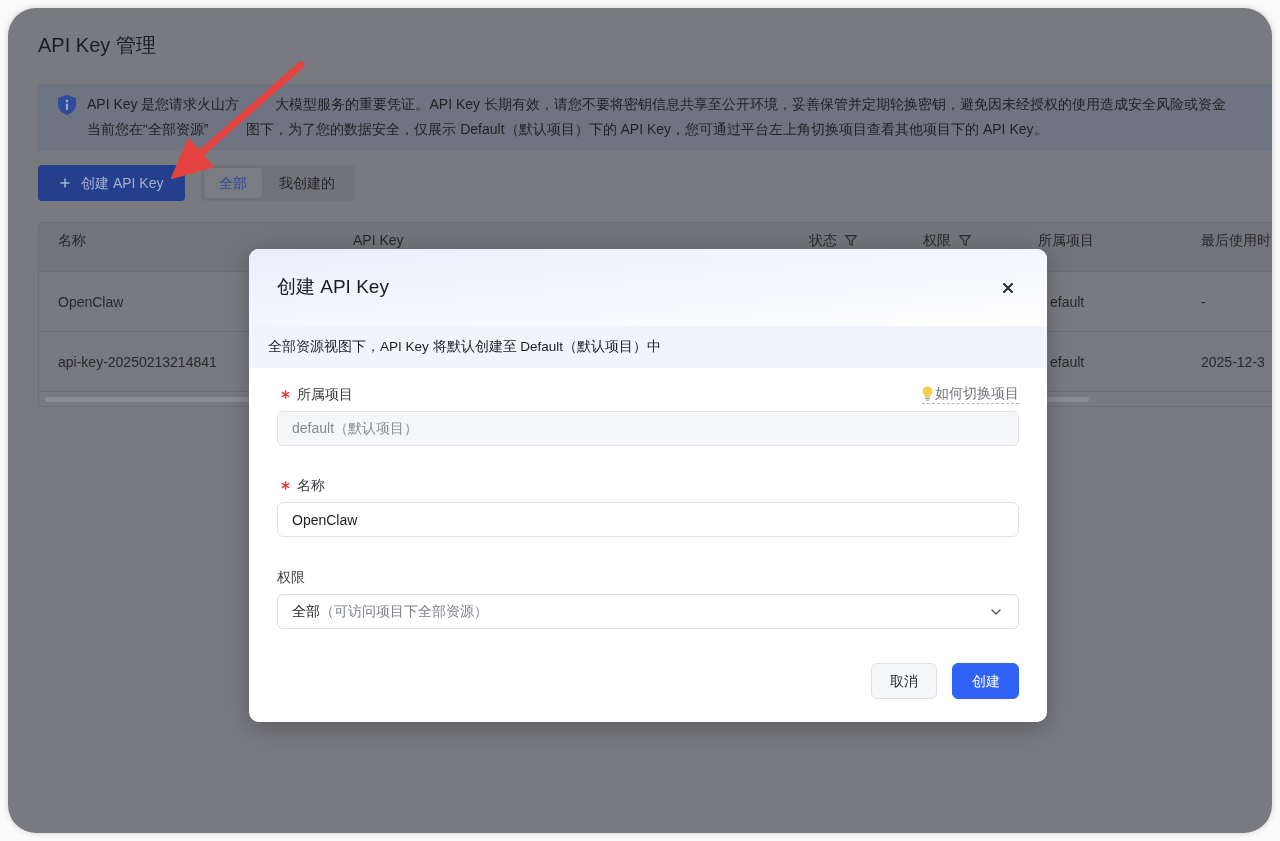 The height and width of the screenshot is (841, 1280). What do you see at coordinates (333, 287) in the screenshot?
I see `dialog-title: 创建 API Key` at bounding box center [333, 287].